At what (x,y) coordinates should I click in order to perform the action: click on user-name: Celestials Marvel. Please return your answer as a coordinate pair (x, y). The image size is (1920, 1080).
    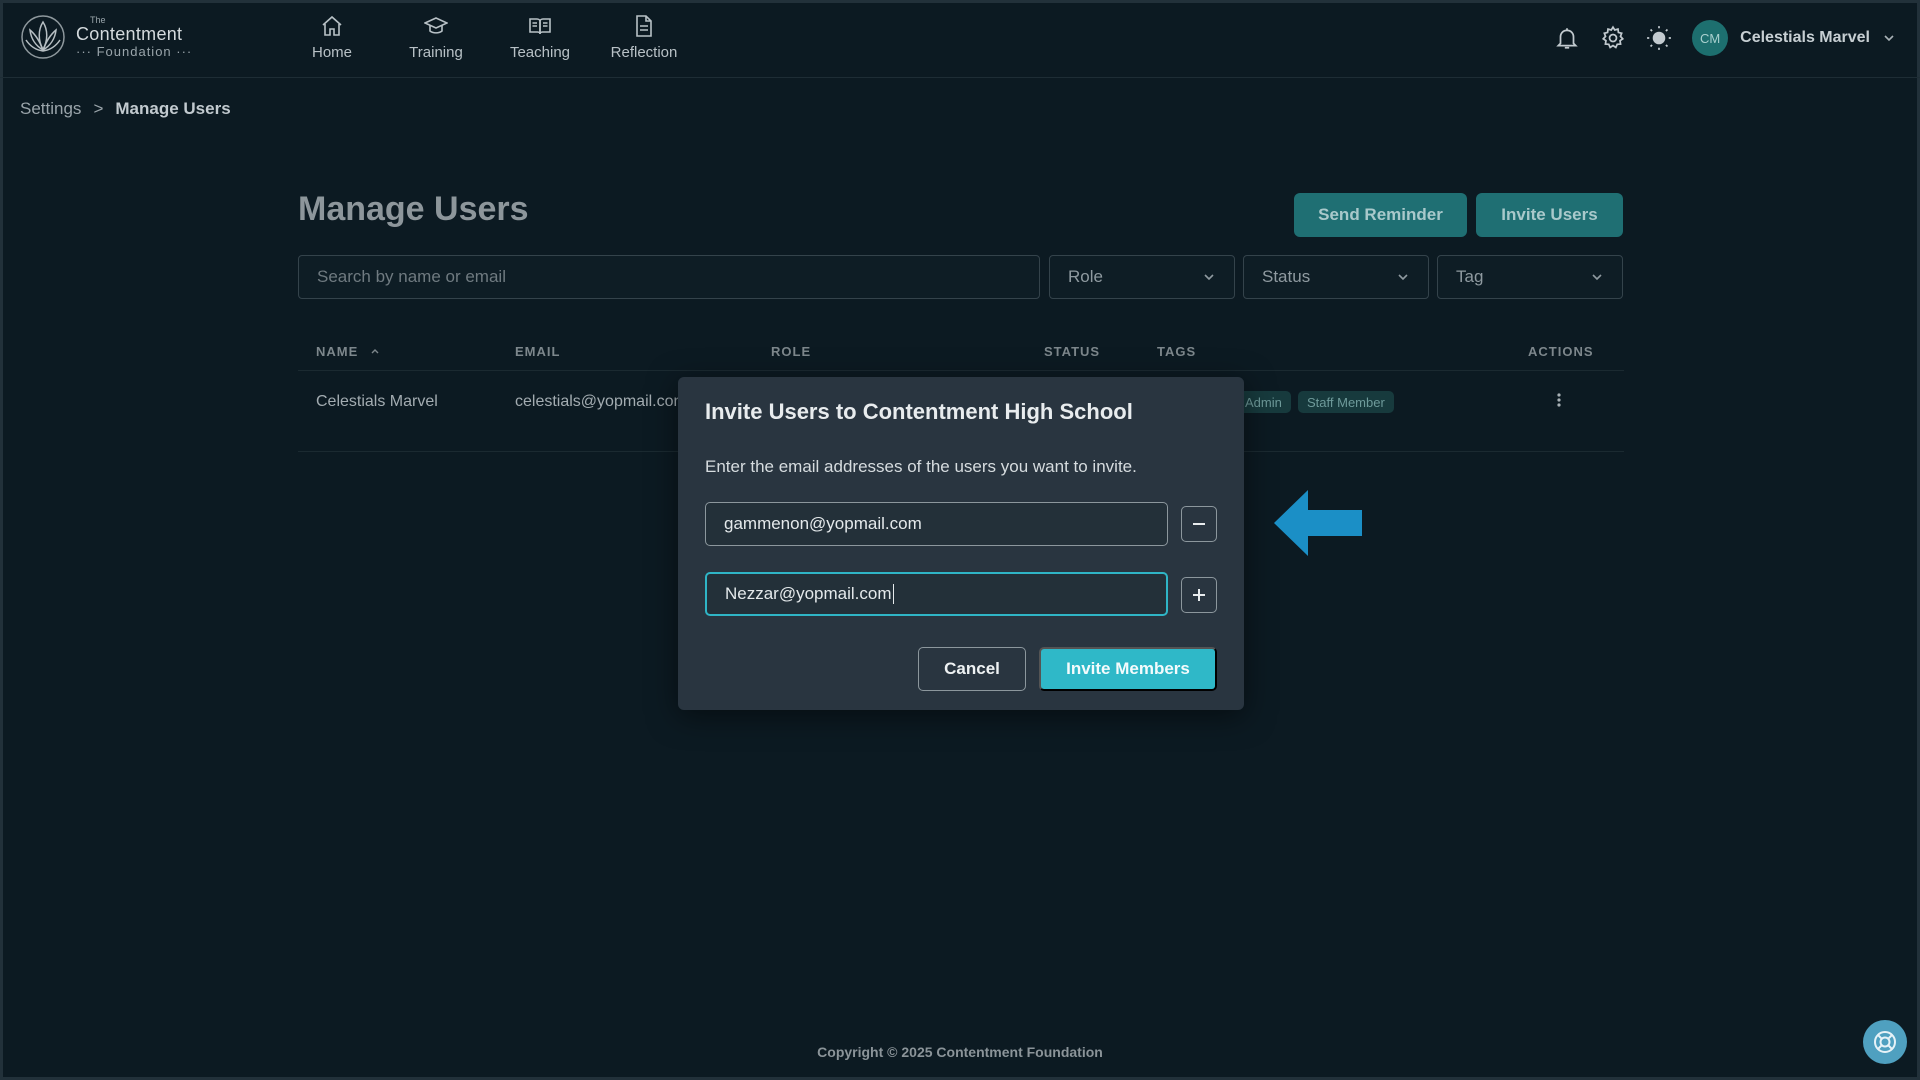
    Looking at the image, I should click on (1805, 38).